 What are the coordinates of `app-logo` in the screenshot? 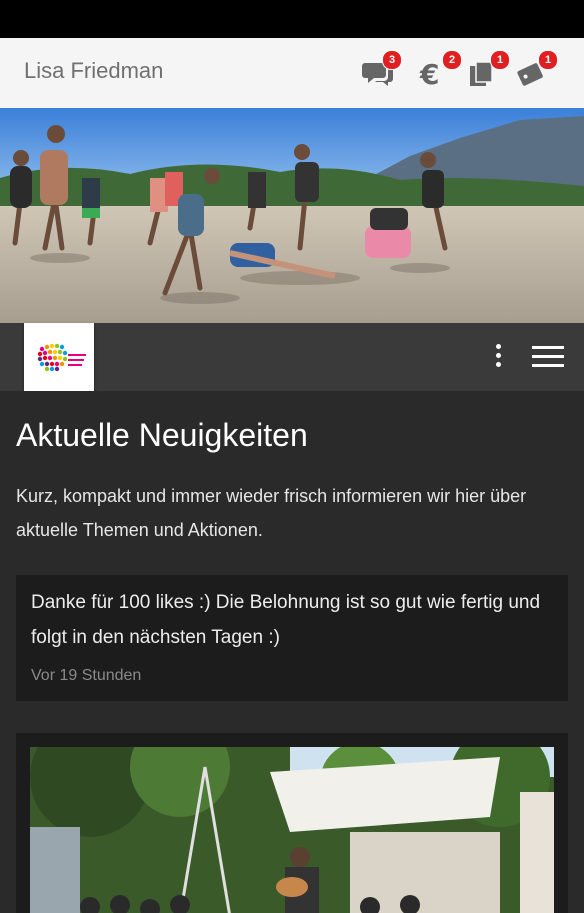 It's located at (59, 357).